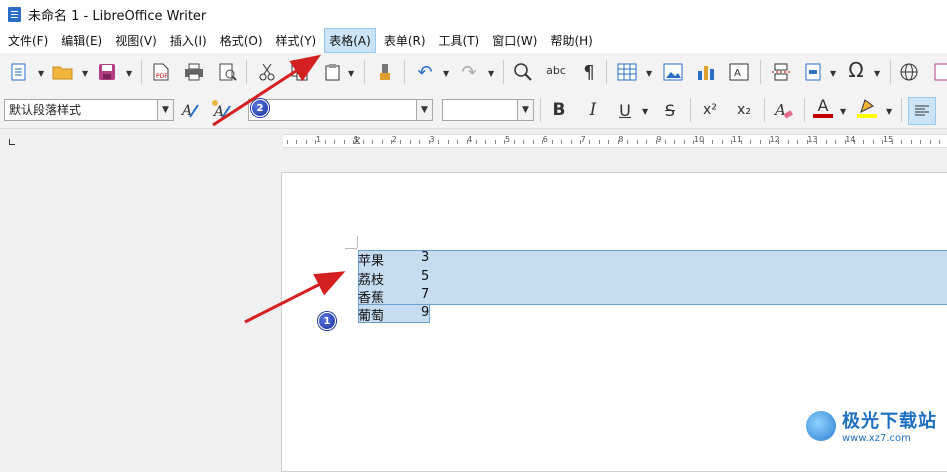 This screenshot has width=947, height=472. What do you see at coordinates (327, 321) in the screenshot?
I see `step-badge-1: 1` at bounding box center [327, 321].